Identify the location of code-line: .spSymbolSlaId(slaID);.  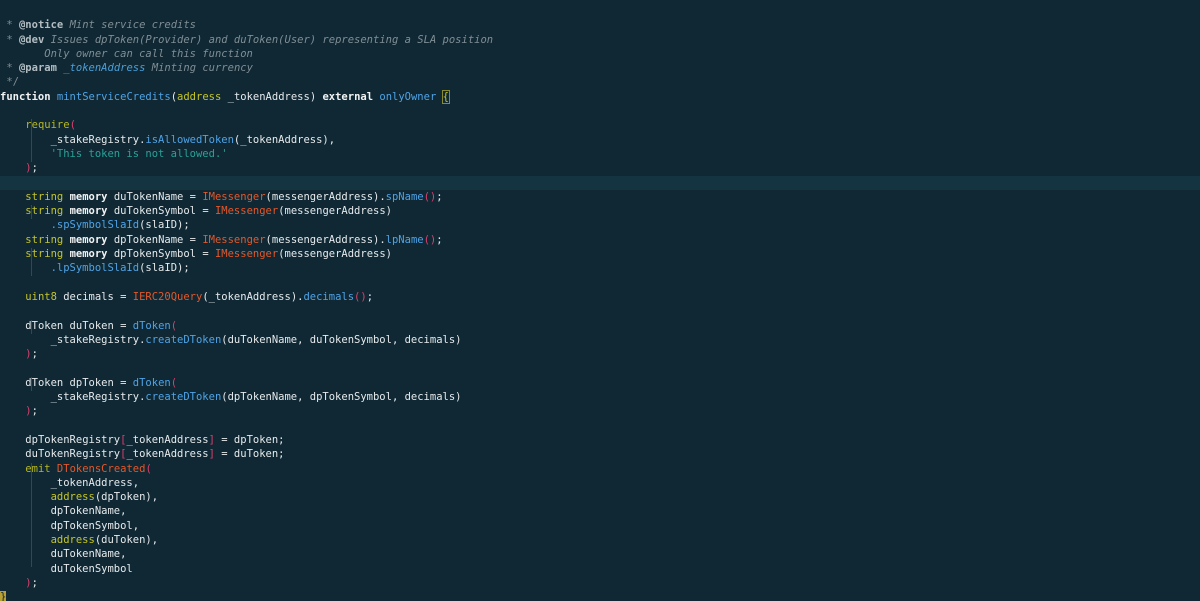
(600, 217).